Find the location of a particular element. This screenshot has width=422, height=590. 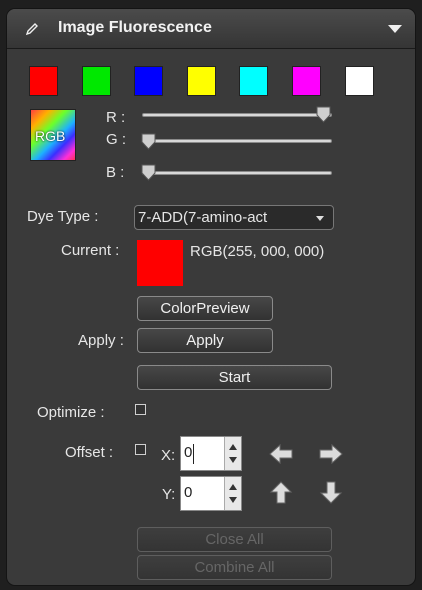

offset-y-stepper is located at coordinates (232, 493).